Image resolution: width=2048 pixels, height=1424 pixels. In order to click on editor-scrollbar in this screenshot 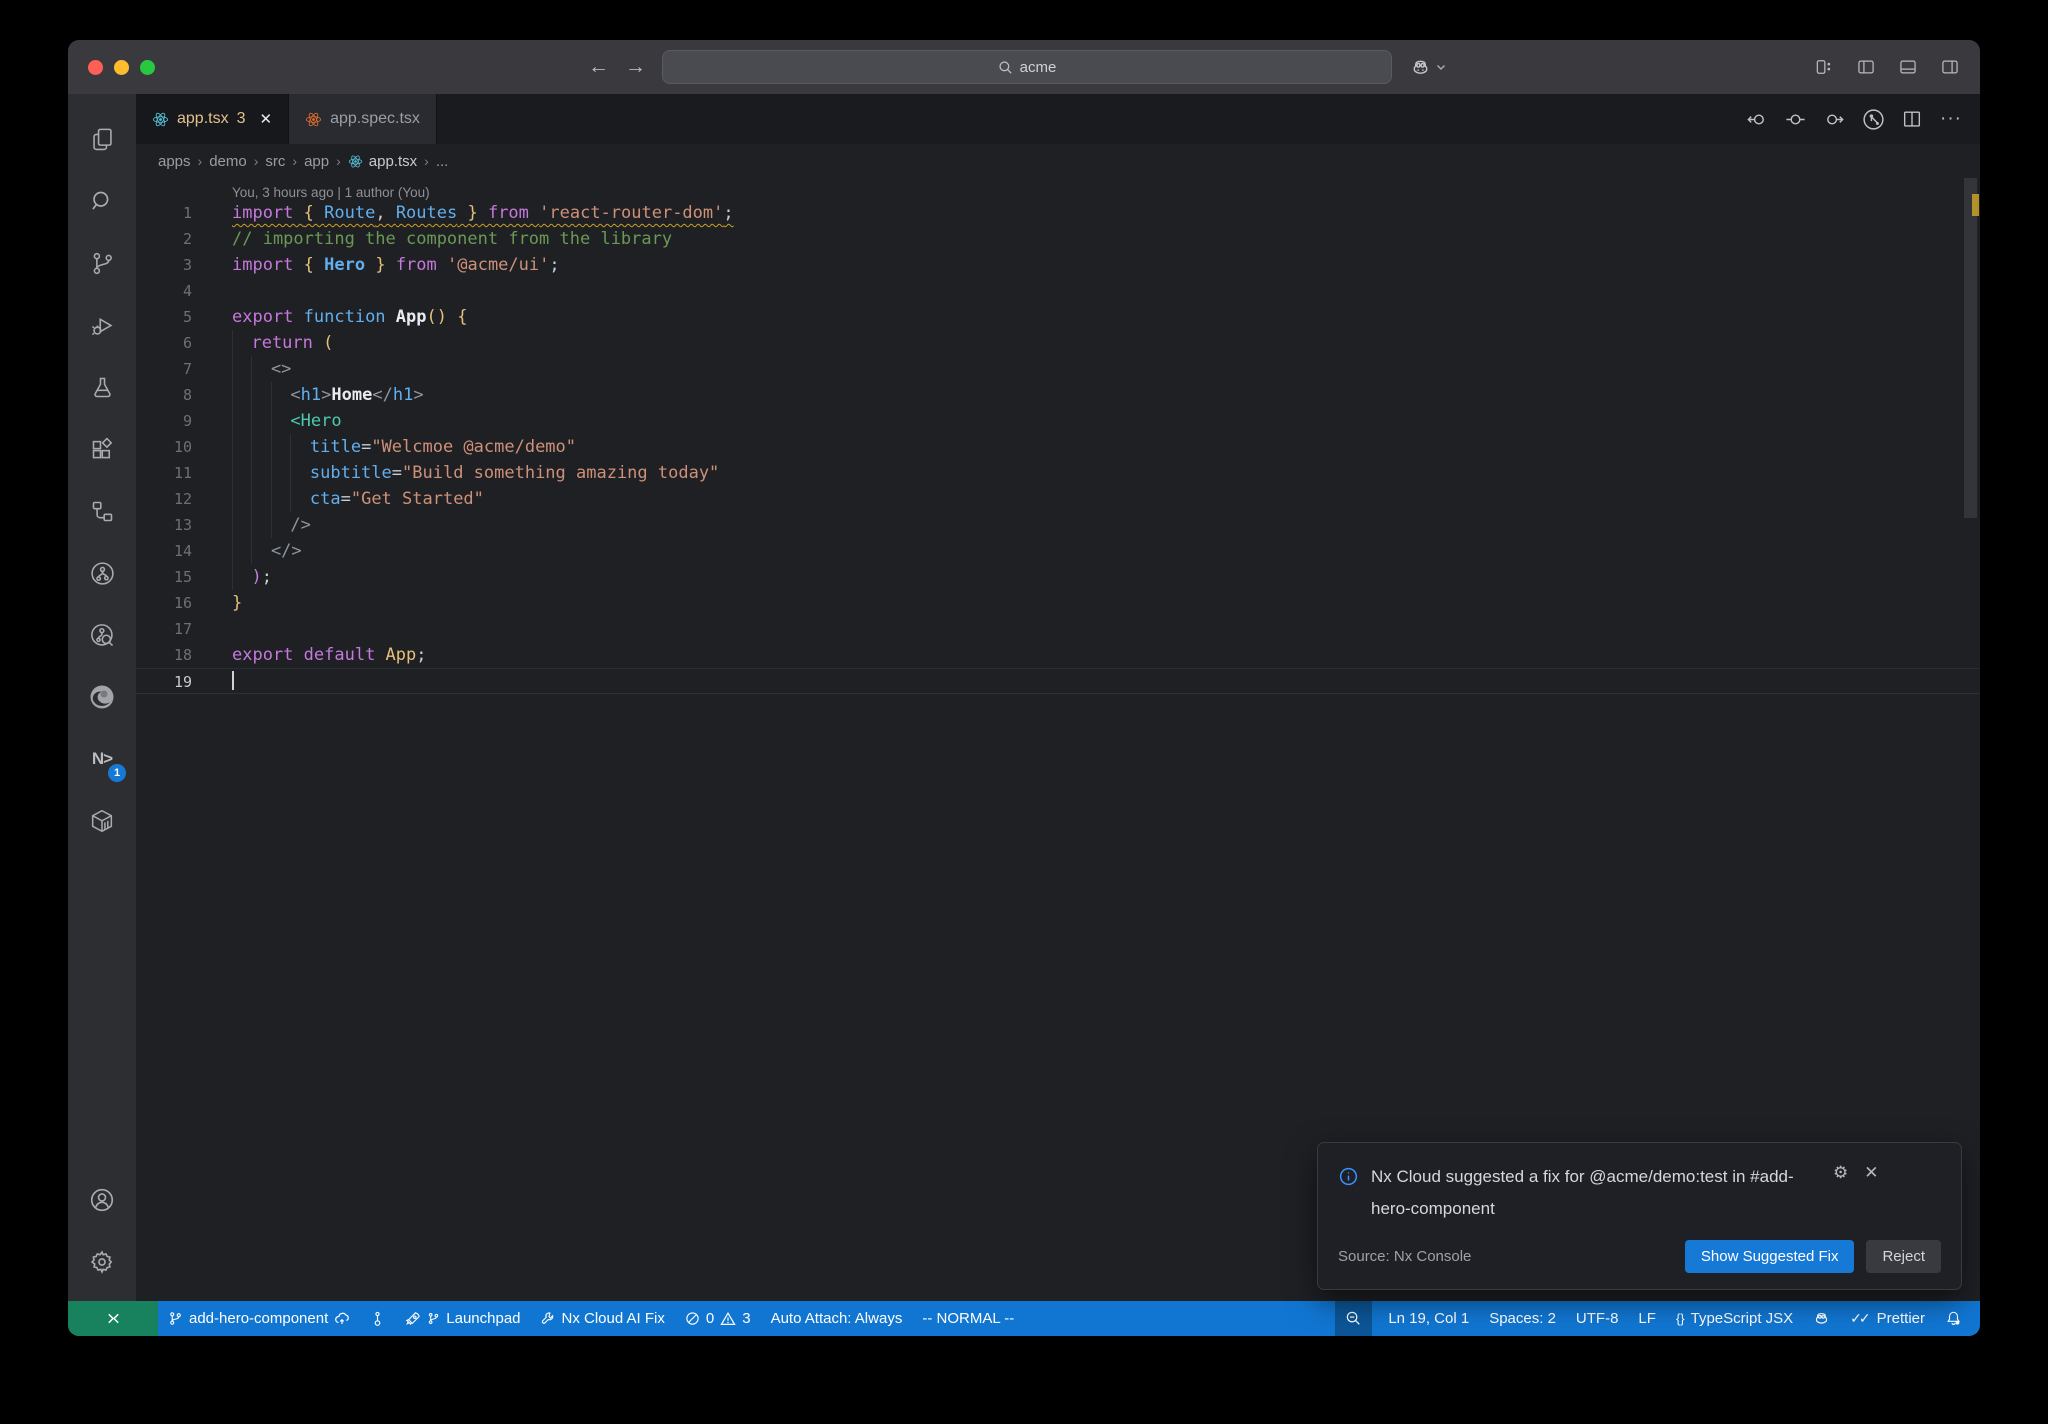, I will do `click(1970, 739)`.